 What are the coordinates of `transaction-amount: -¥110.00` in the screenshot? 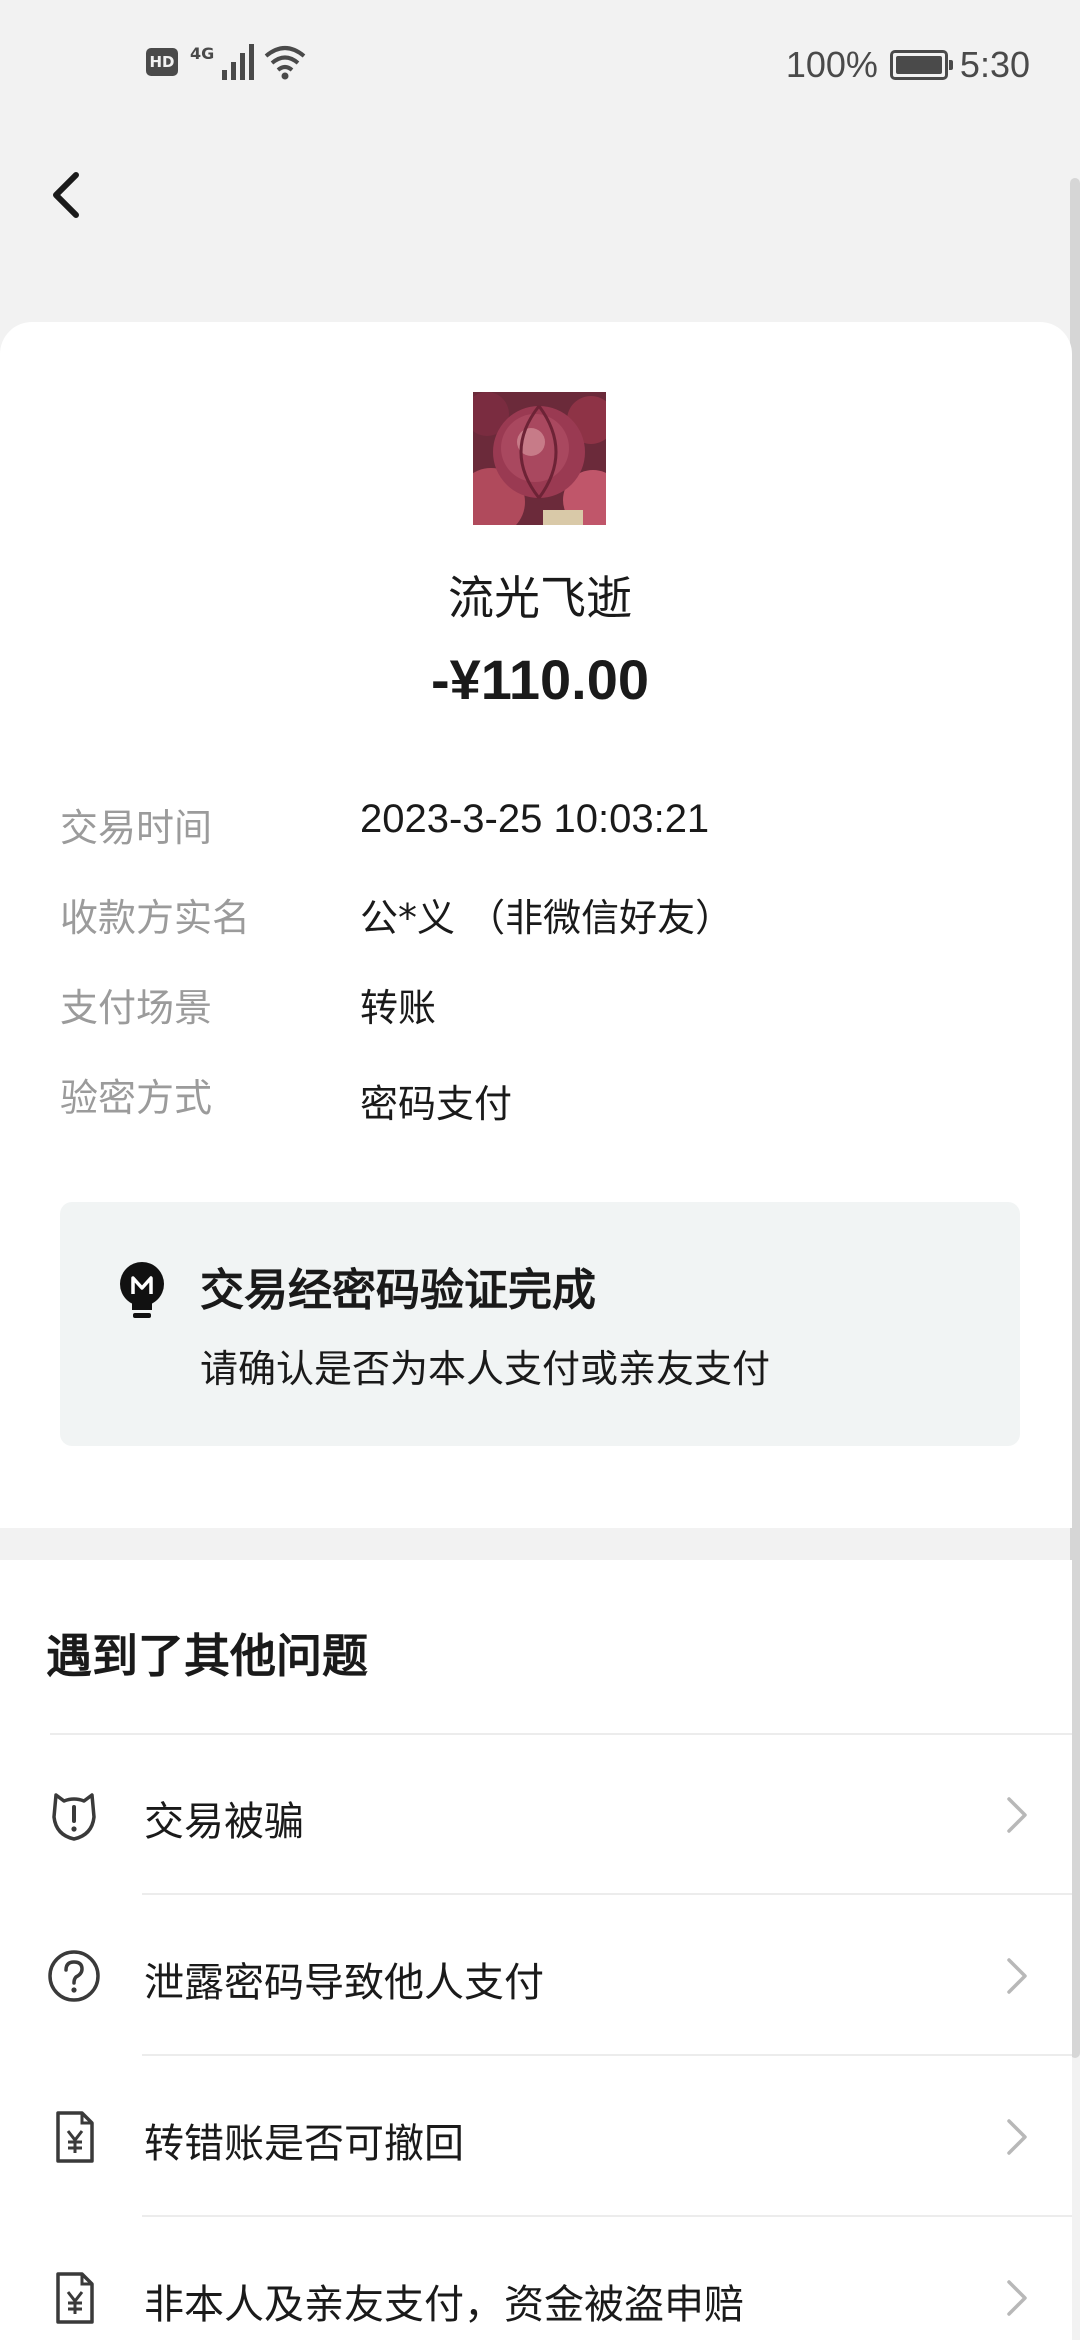 It's located at (540, 679).